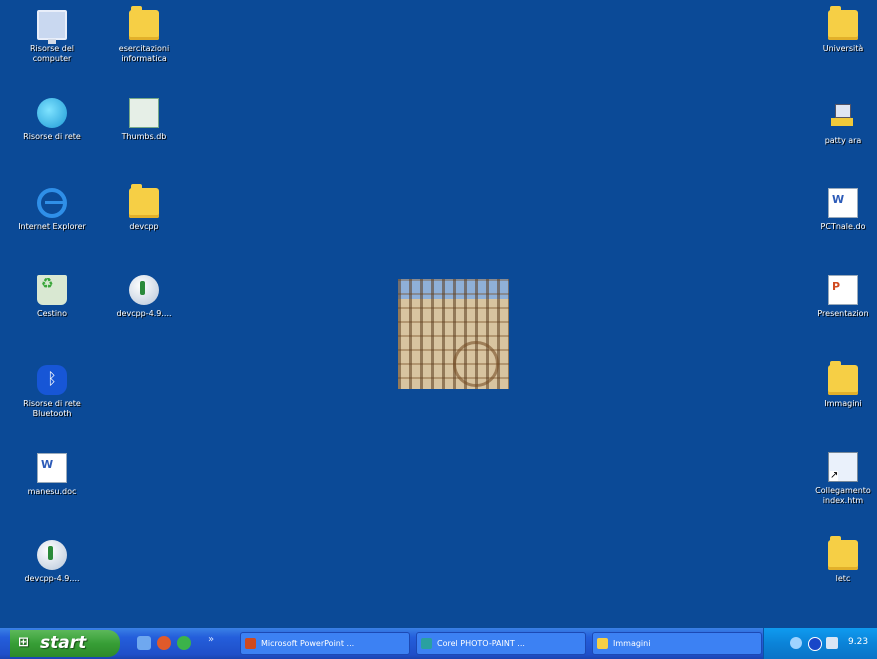 This screenshot has width=877, height=659. I want to click on desktop-icon-bluetooth-places: ᛒ Risorse di rete Bluetooth, so click(52, 392).